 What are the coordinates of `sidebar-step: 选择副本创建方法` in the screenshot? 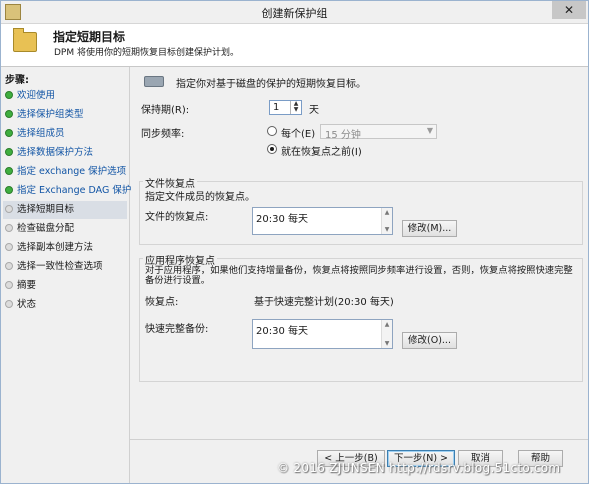 It's located at (65, 248).